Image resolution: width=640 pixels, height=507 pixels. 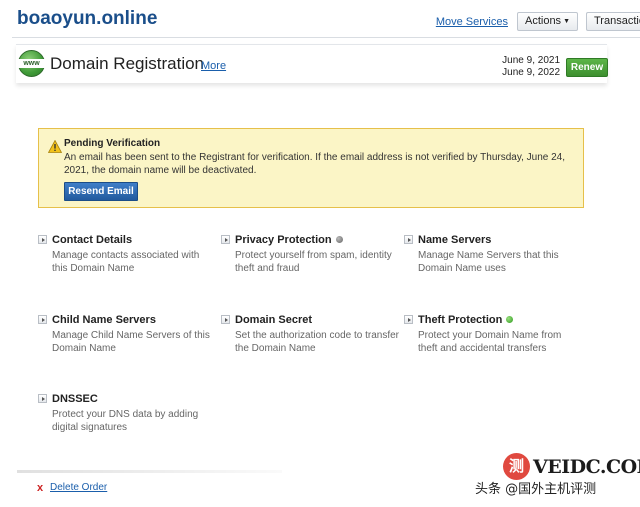 What do you see at coordinates (213, 66) in the screenshot?
I see `more-link: More` at bounding box center [213, 66].